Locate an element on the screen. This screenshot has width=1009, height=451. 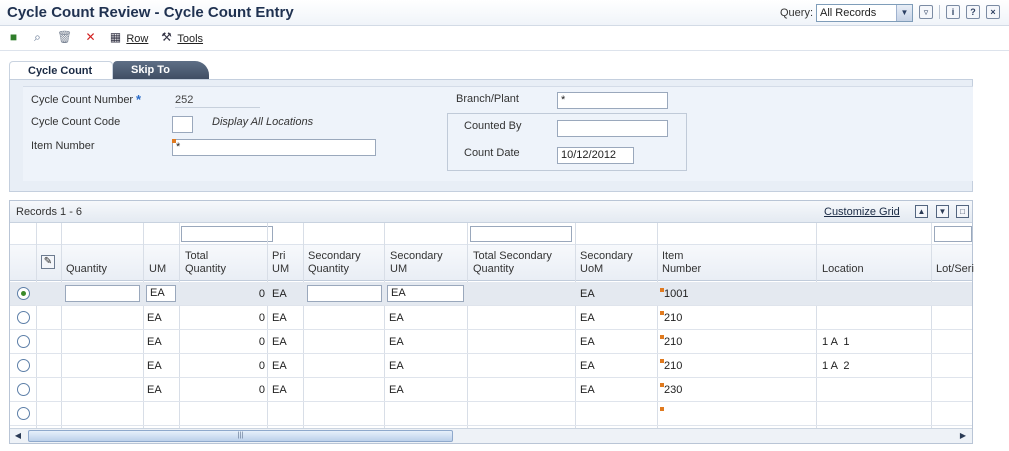
find-icon: ⌕ is located at coordinates (37, 37).